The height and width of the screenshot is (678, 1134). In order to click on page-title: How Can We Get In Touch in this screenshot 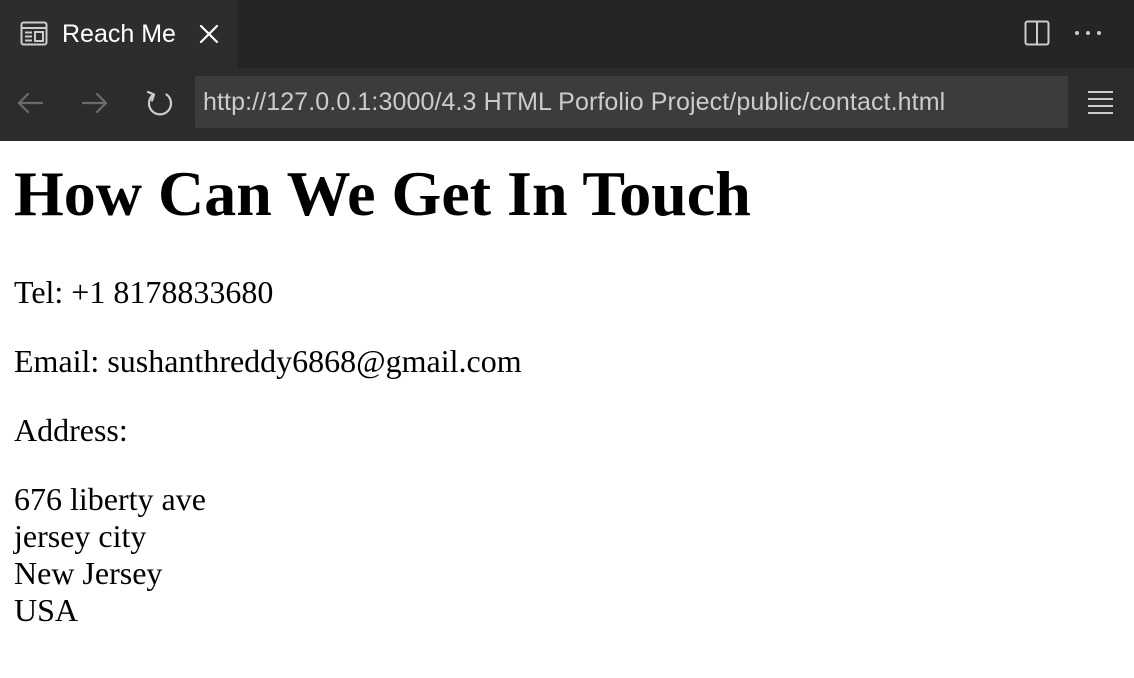, I will do `click(382, 193)`.